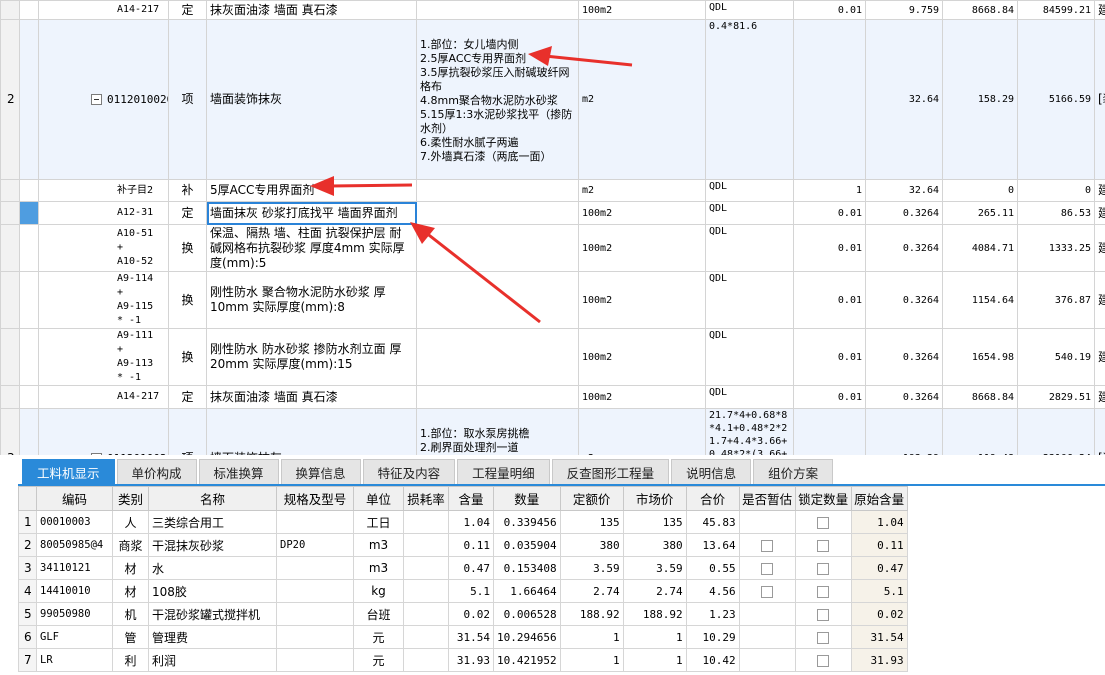 Image resolution: width=1105 pixels, height=675 pixels. What do you see at coordinates (130, 545) in the screenshot?
I see `material-type: 商浆` at bounding box center [130, 545].